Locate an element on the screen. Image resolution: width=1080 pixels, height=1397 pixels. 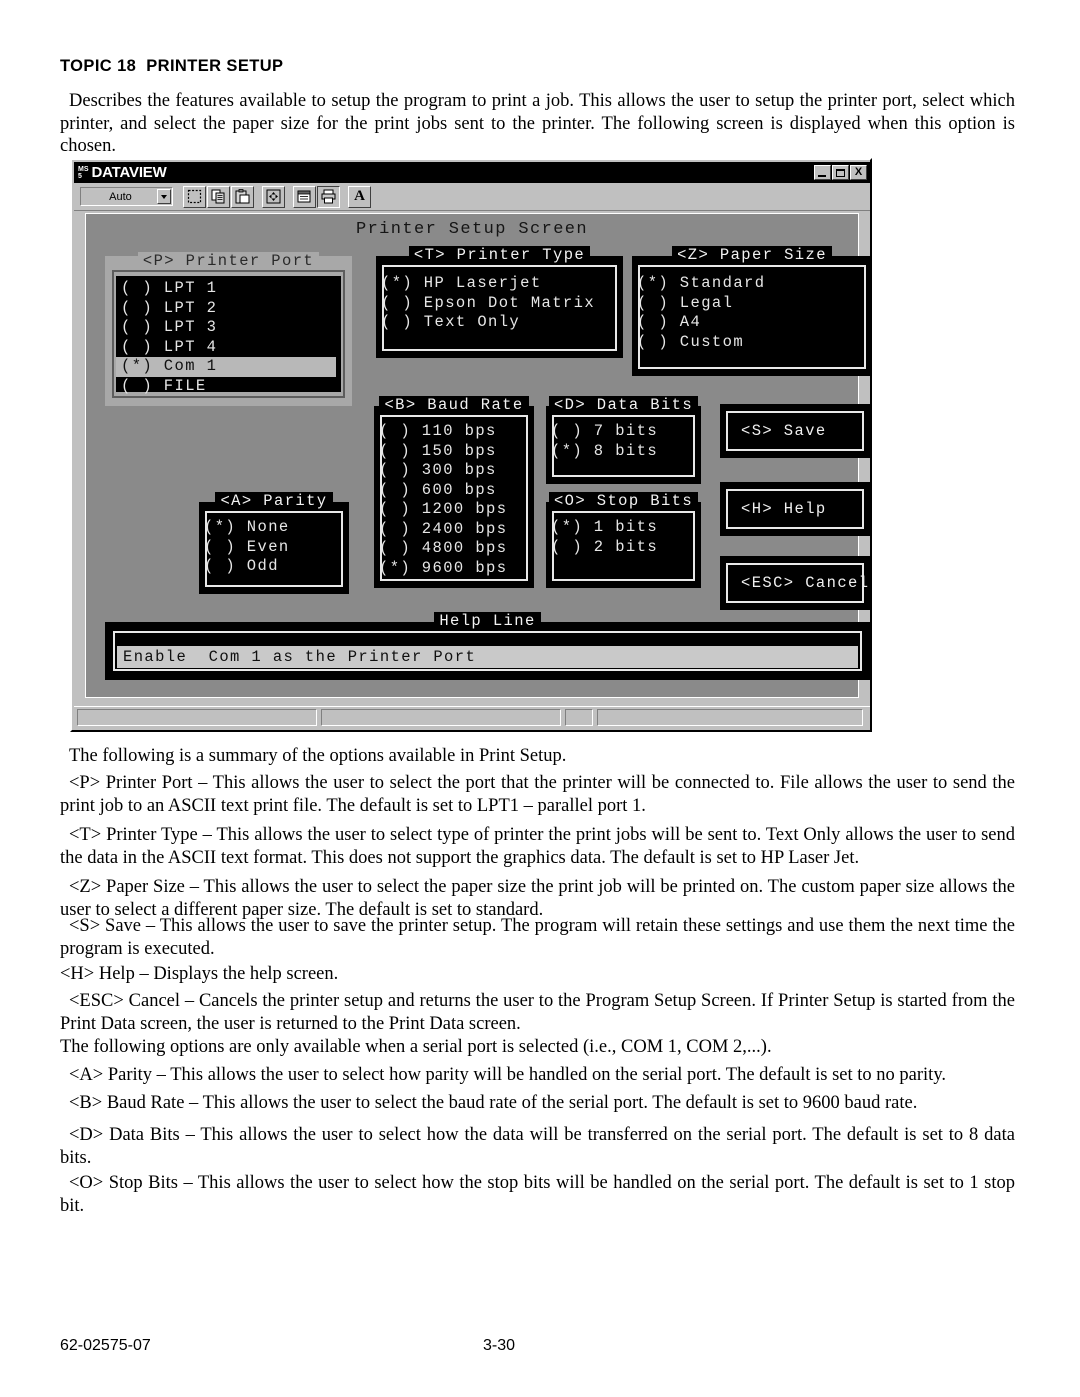
stop-bits-group: <O> Stop Bits (*) 1 bits ( ) 2 bits is located at coordinates (623, 540).